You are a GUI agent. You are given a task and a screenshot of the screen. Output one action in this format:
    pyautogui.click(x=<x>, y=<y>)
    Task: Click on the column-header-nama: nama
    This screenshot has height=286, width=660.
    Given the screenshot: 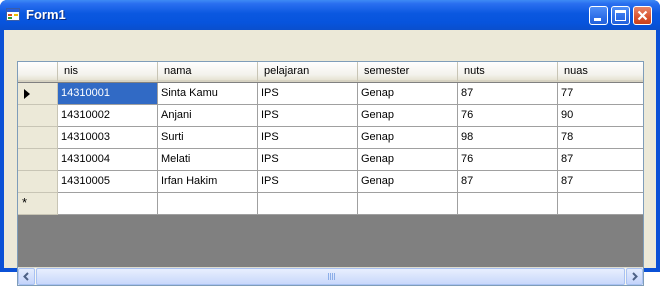 What is the action you would take?
    pyautogui.click(x=208, y=72)
    